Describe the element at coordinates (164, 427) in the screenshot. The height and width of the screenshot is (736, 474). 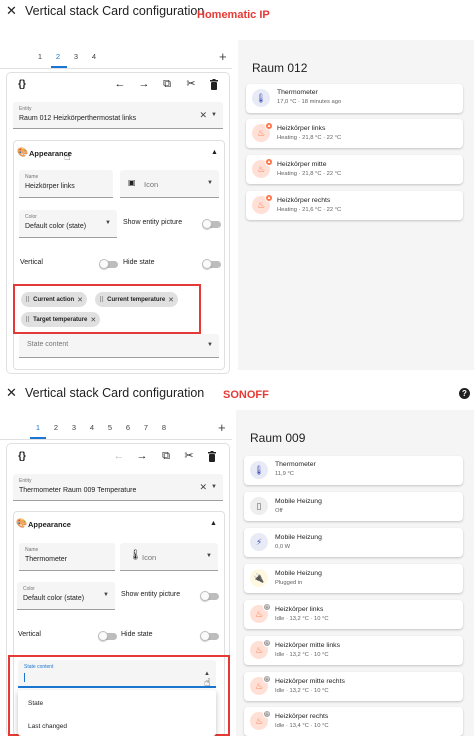
I see `tab-8: 8` at that location.